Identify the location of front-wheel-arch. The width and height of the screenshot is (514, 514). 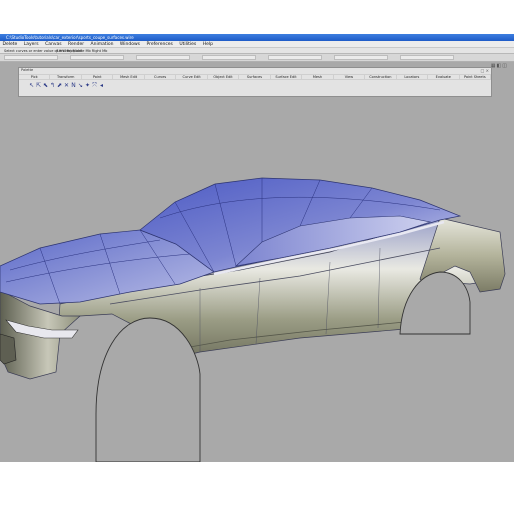
(148, 389).